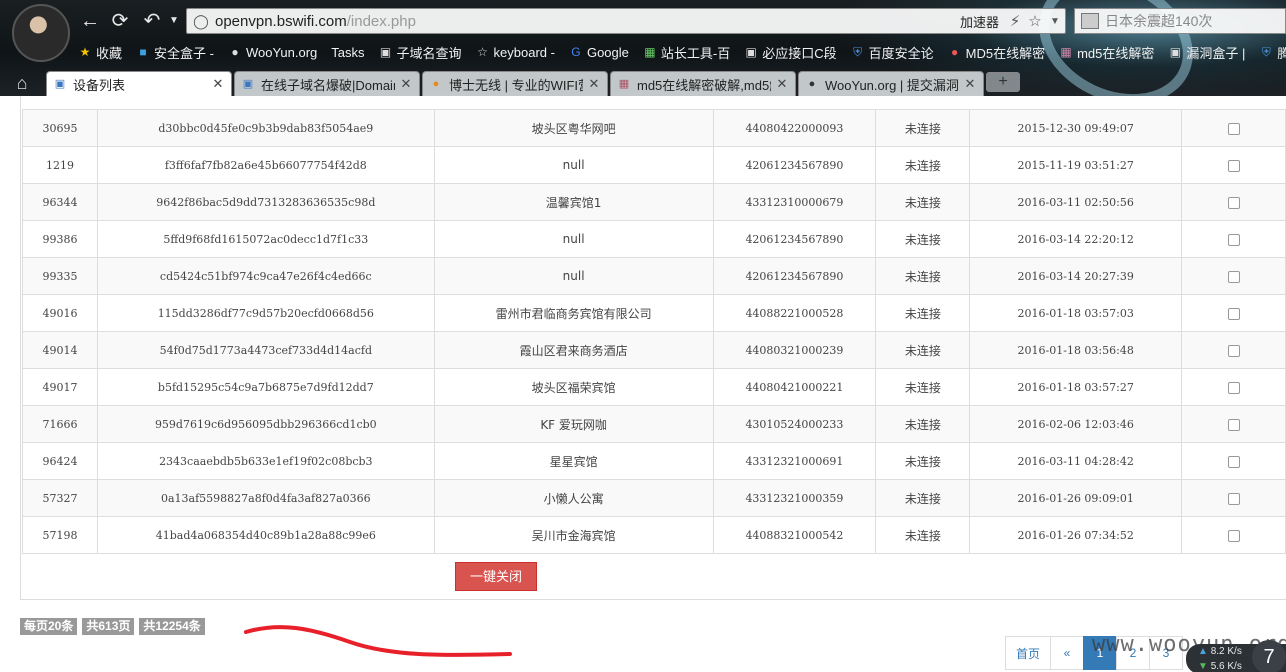 The width and height of the screenshot is (1286, 672). Describe the element at coordinates (573, 461) in the screenshot. I see `cell-location-name: 星星宾馆` at that location.